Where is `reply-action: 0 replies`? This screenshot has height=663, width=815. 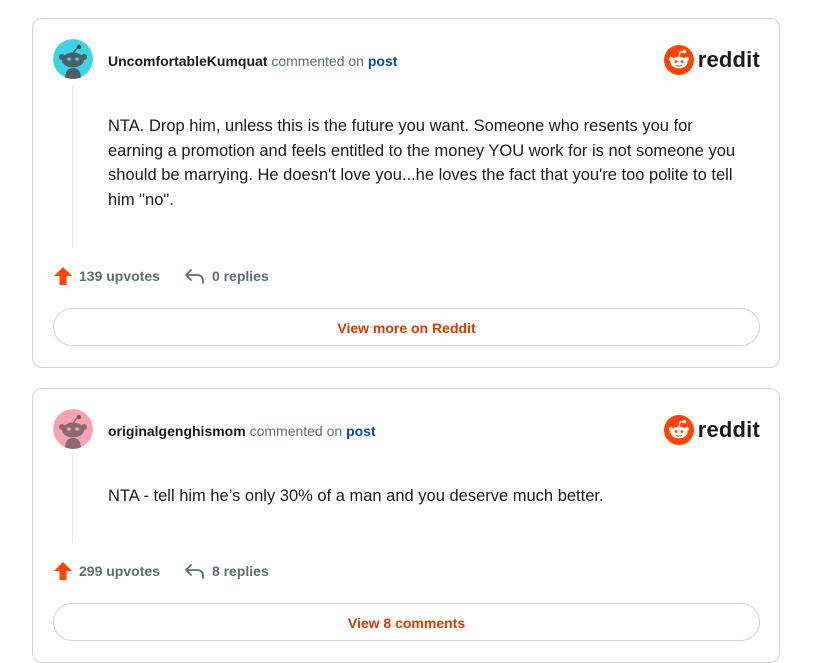
reply-action: 0 replies is located at coordinates (226, 276).